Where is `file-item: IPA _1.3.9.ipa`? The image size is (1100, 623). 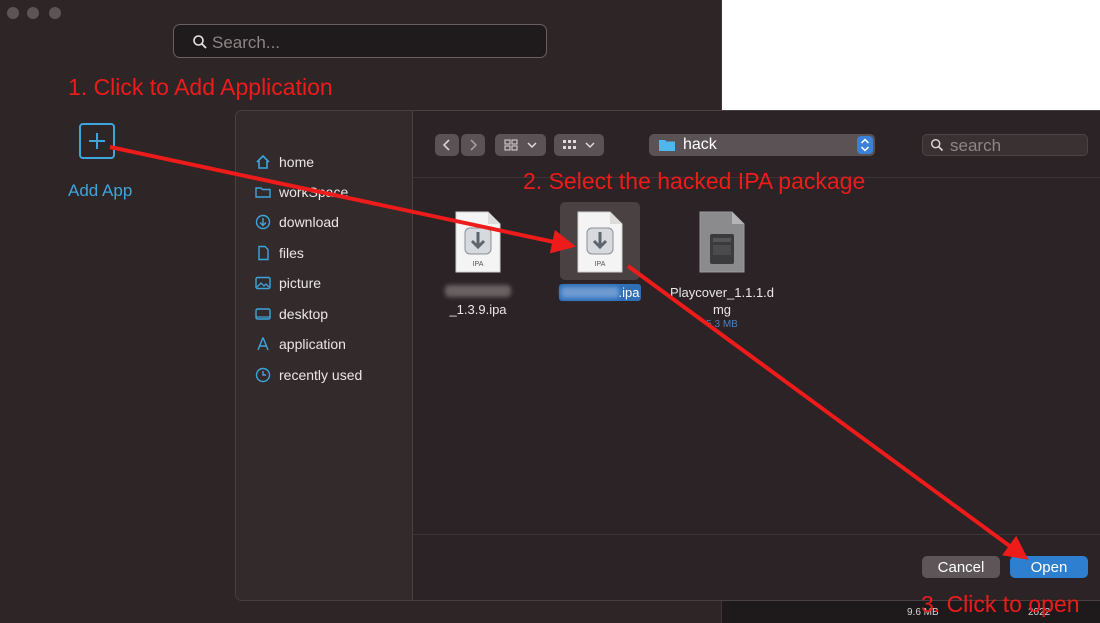
file-item: IPA _1.3.9.ipa is located at coordinates (478, 260).